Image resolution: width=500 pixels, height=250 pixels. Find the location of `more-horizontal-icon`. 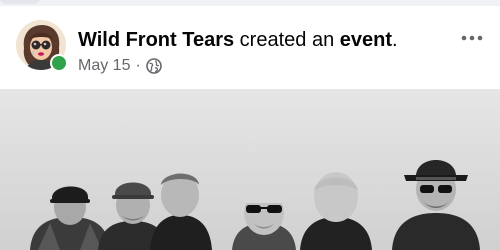

more-horizontal-icon is located at coordinates (472, 38).